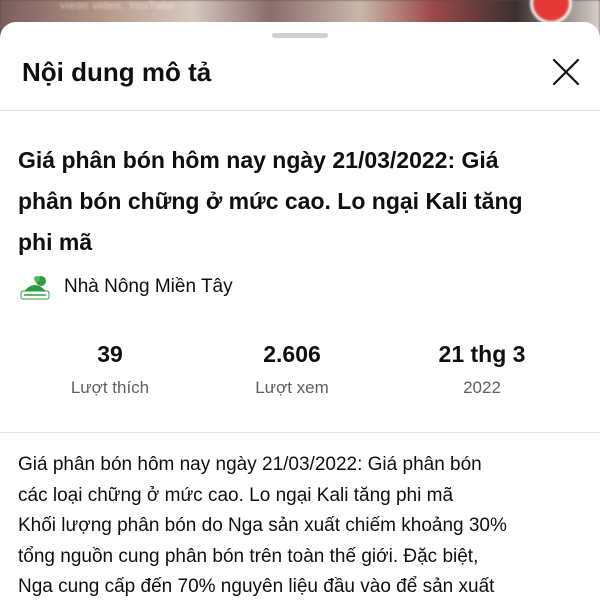 The height and width of the screenshot is (600, 600). I want to click on views-label: Lượt xem, so click(292, 387).